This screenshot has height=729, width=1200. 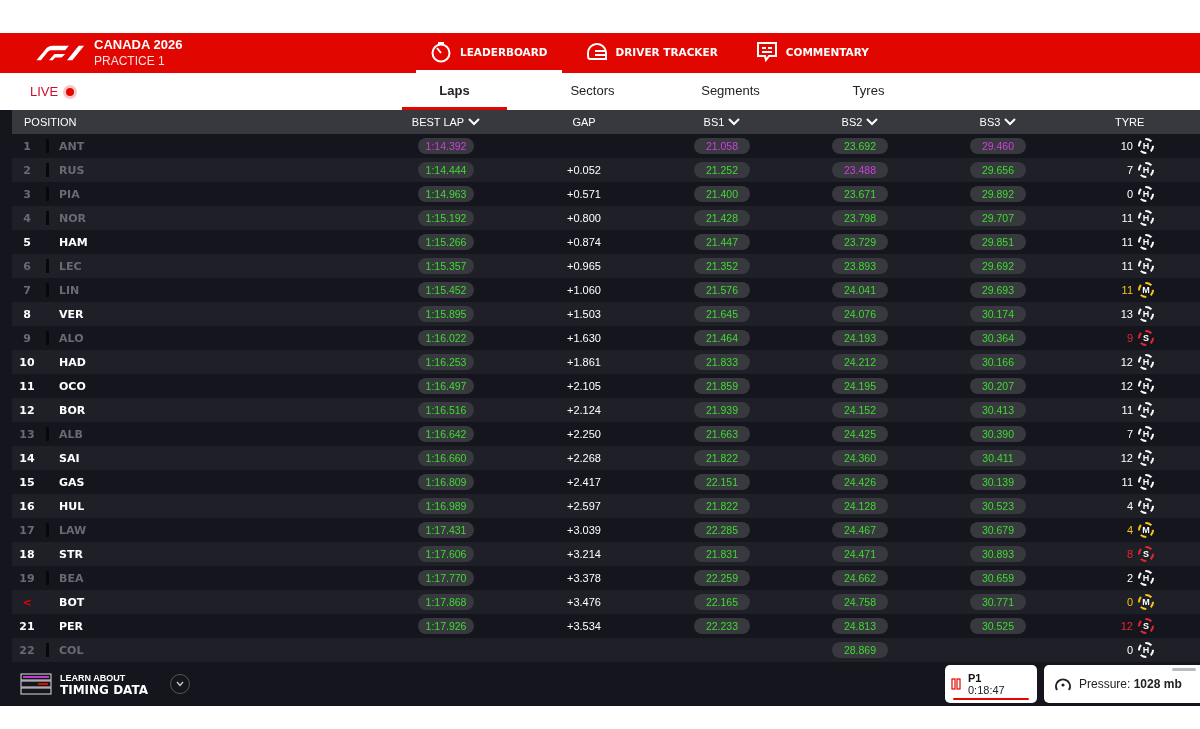 I want to click on driver-code: COL, so click(x=71, y=650).